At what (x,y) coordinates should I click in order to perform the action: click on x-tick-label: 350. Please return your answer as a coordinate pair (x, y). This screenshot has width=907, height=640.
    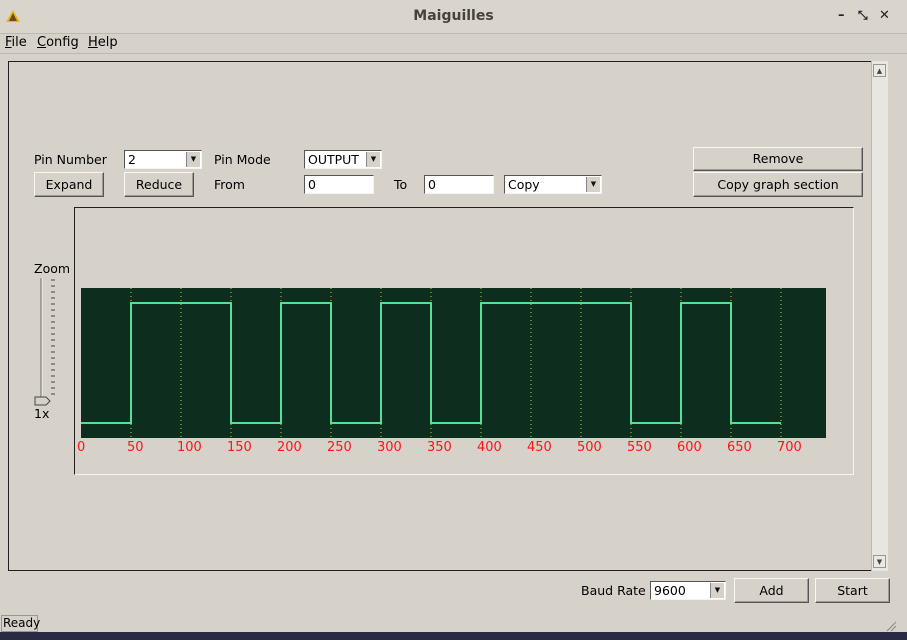
    Looking at the image, I should click on (439, 447).